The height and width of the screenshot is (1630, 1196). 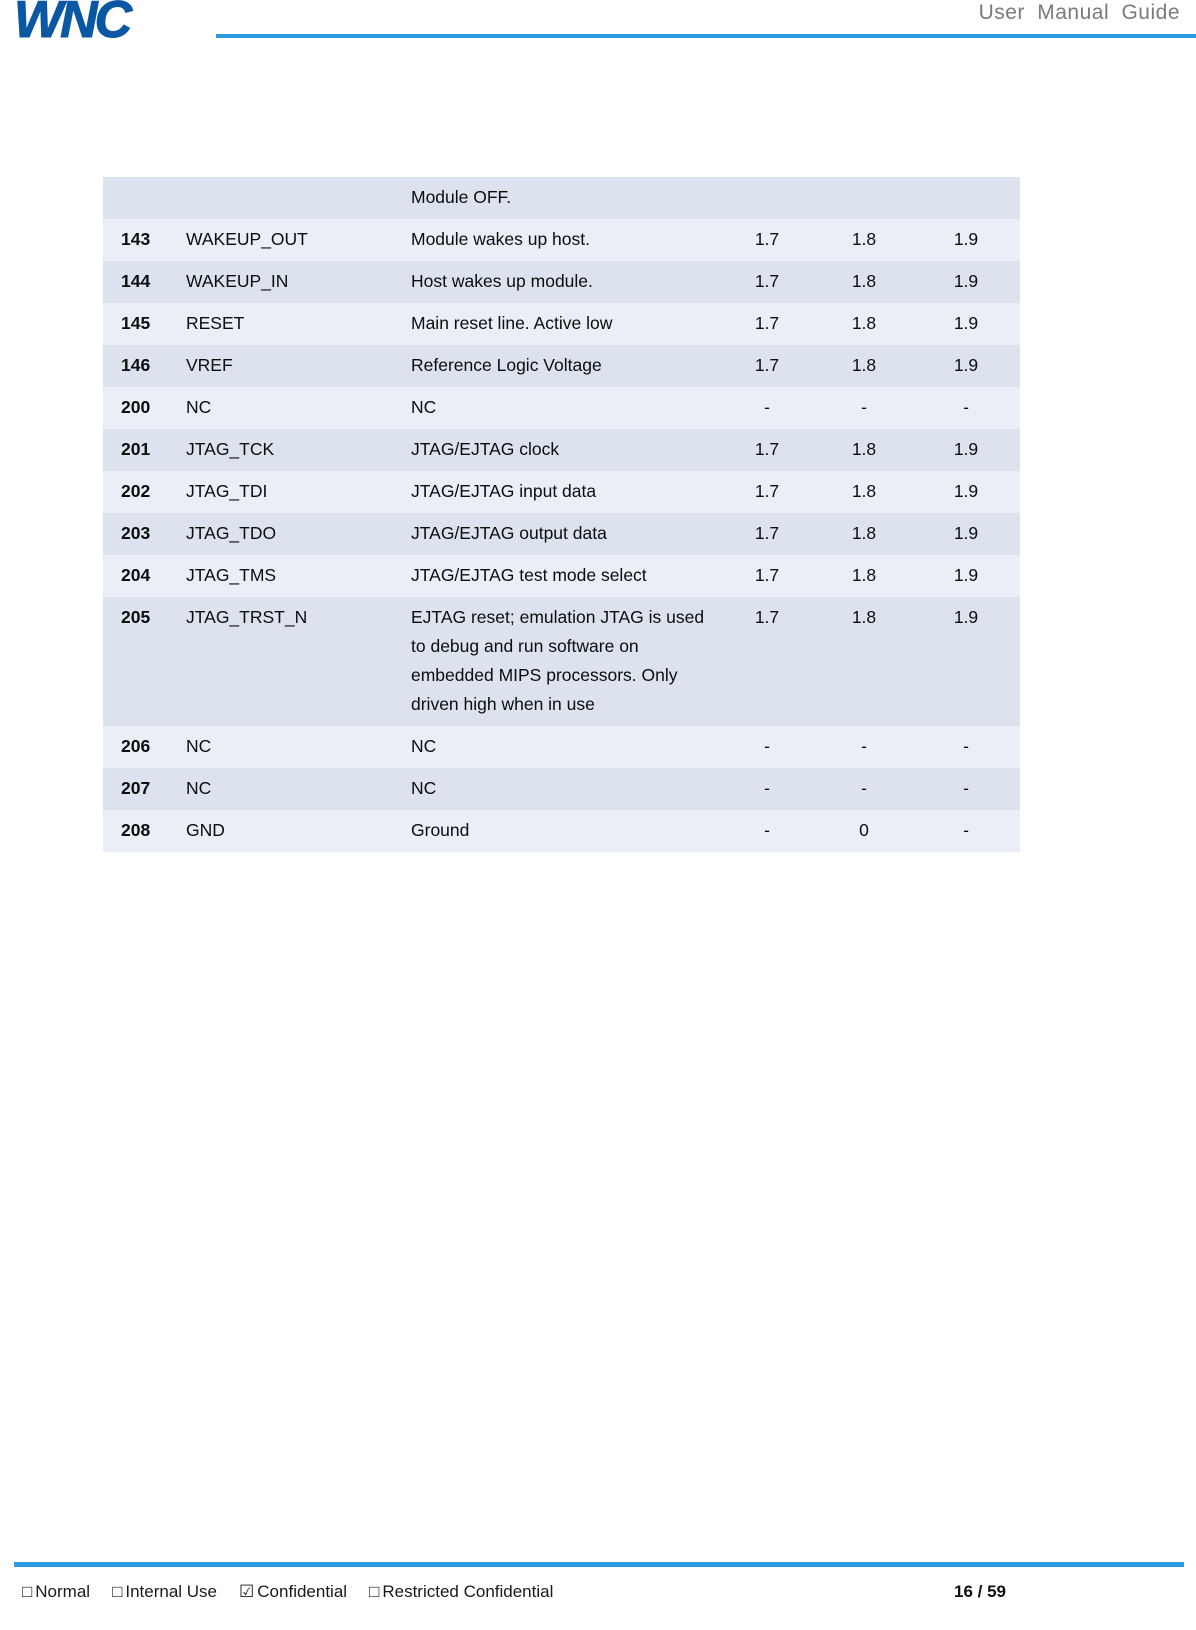 What do you see at coordinates (247, 239) in the screenshot?
I see `cell-name: WAKEUP_OUT` at bounding box center [247, 239].